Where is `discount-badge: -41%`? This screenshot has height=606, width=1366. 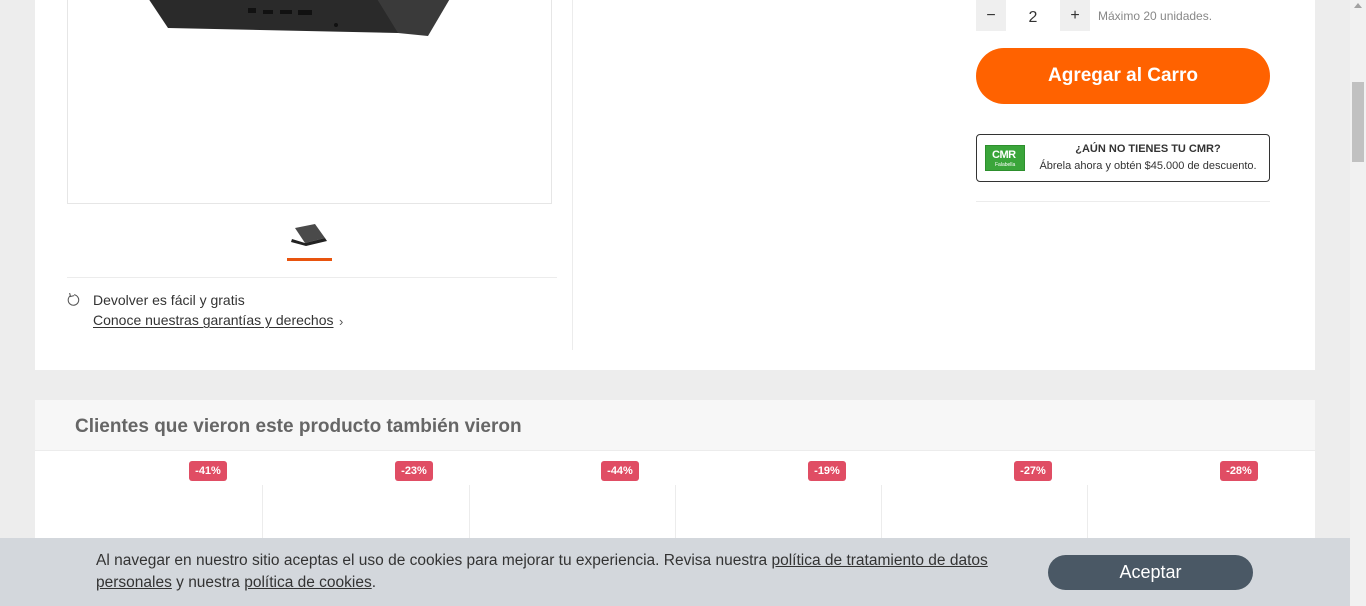 discount-badge: -41% is located at coordinates (208, 471).